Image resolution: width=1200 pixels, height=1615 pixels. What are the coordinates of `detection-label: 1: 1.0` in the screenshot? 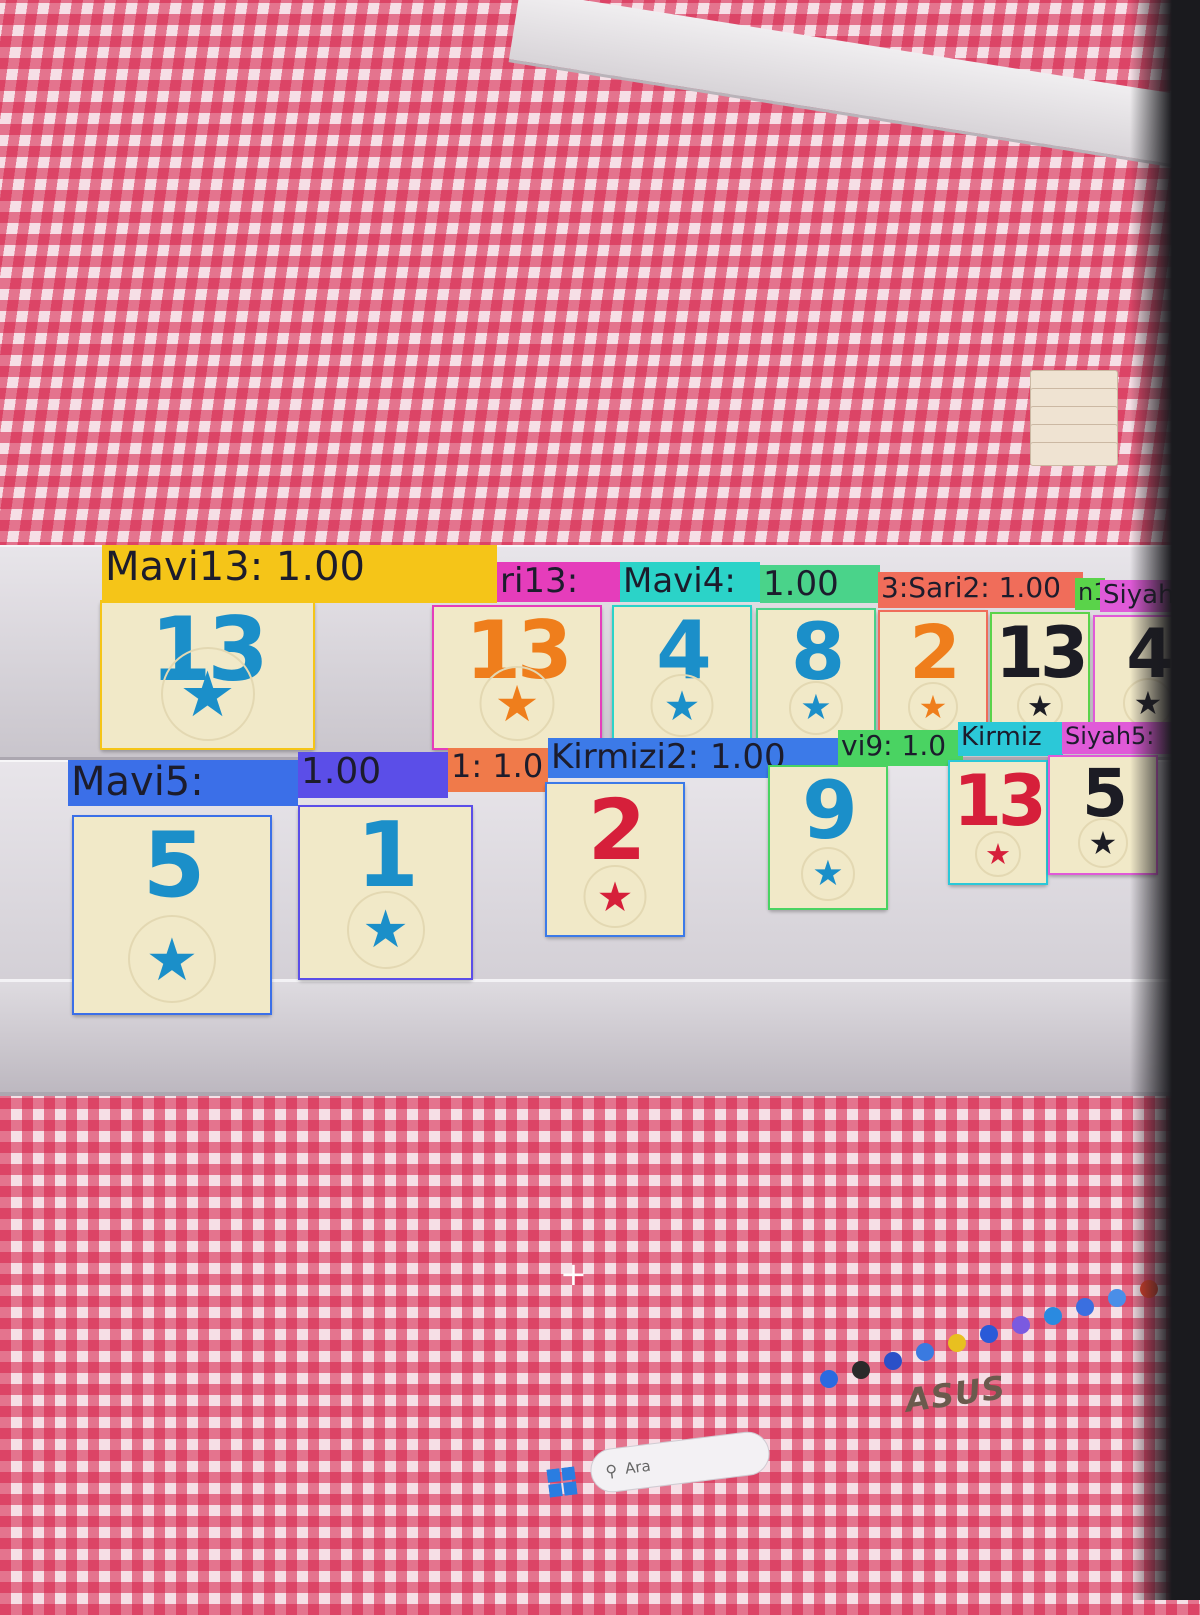 It's located at (498, 770).